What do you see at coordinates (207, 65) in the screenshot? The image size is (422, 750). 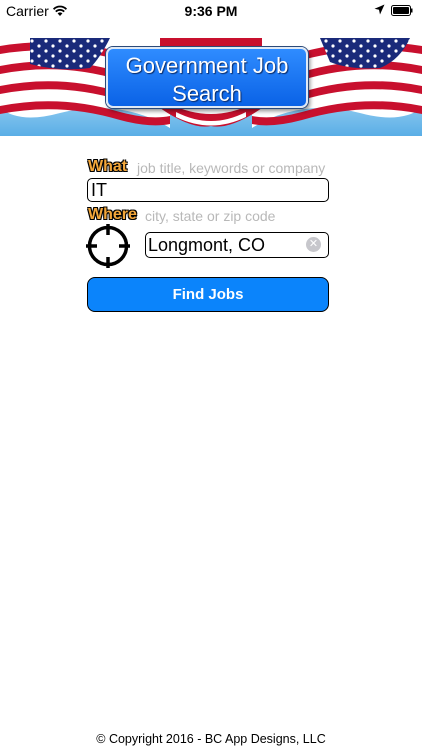 I see `app-title-line1: Government Job` at bounding box center [207, 65].